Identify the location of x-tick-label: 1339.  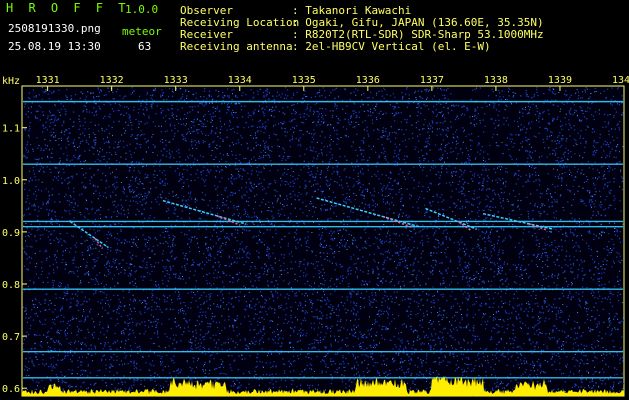
(560, 80).